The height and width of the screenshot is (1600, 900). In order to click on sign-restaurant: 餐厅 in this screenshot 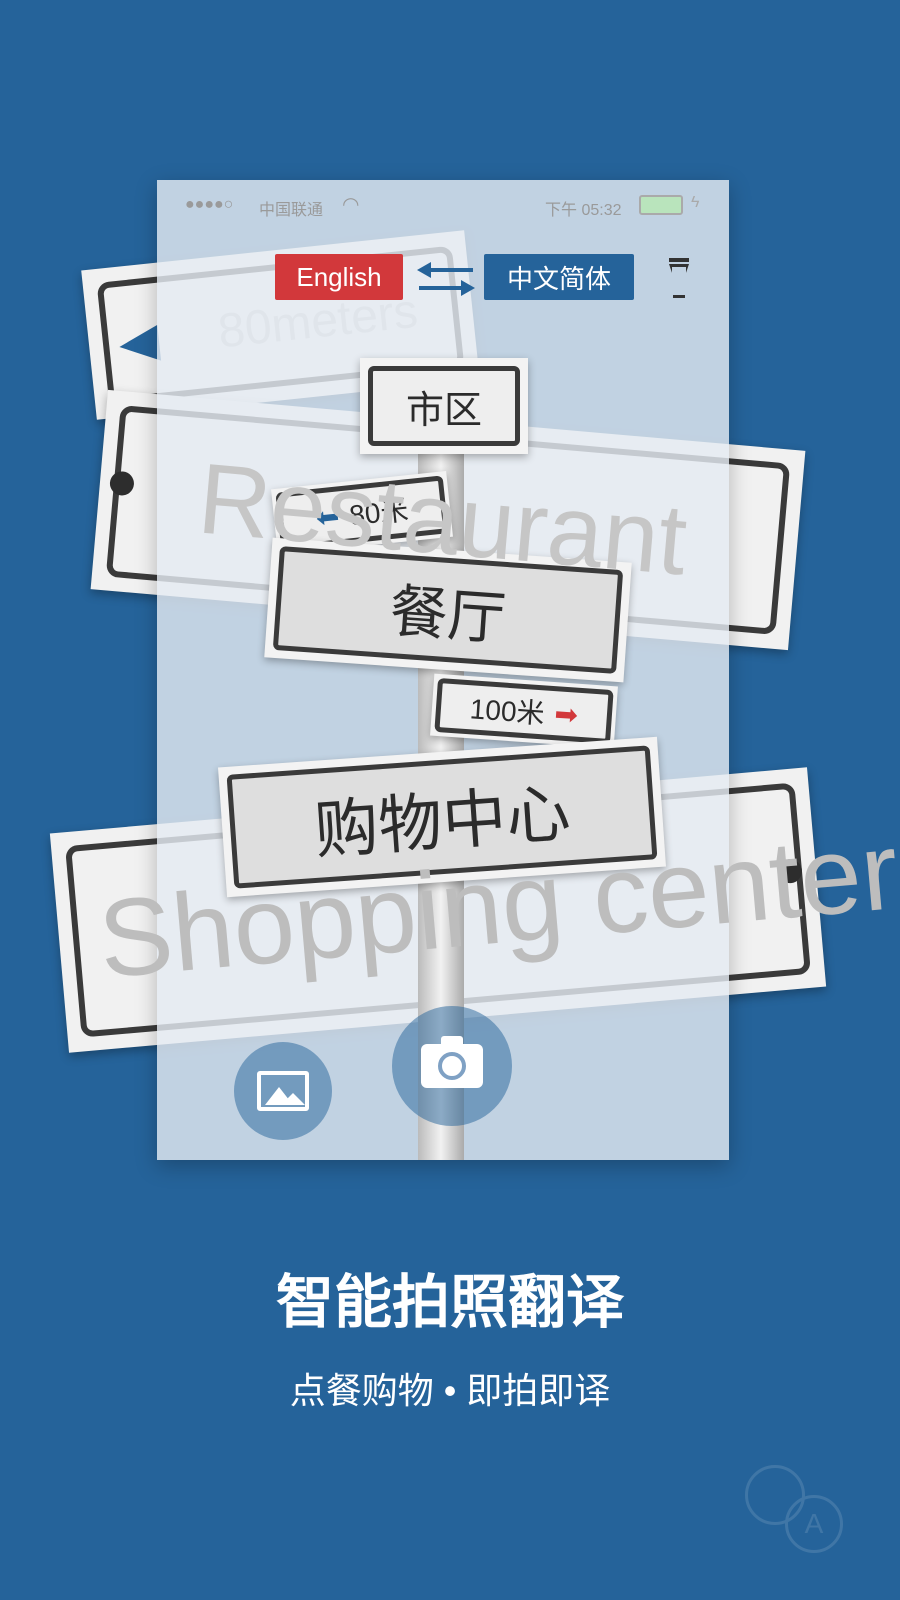, I will do `click(448, 610)`.